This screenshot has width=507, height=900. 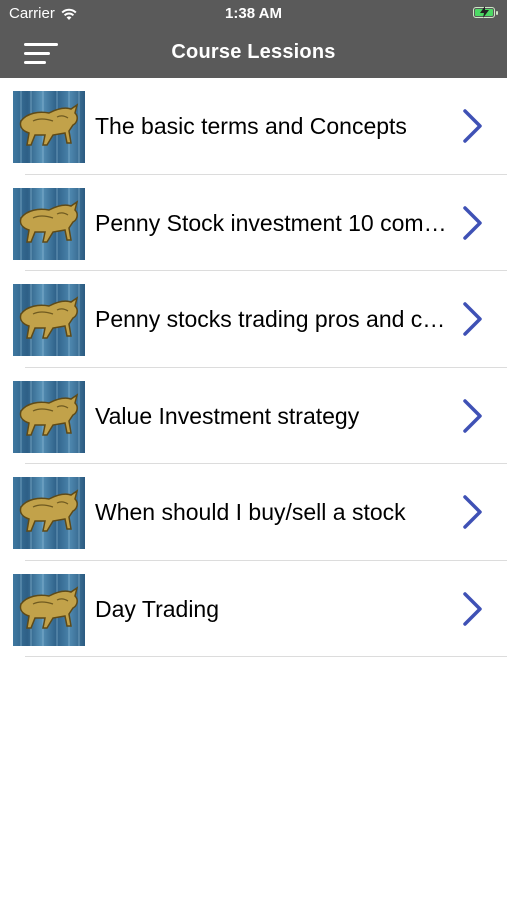 I want to click on navigation-bar: Course Lessions, so click(x=253, y=53).